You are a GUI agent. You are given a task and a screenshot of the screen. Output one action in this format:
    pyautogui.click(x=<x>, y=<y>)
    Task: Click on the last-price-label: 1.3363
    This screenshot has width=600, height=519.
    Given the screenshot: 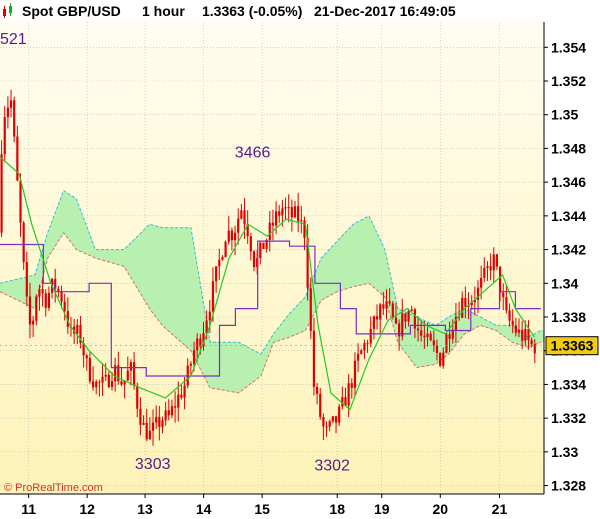 What is the action you would take?
    pyautogui.click(x=572, y=346)
    